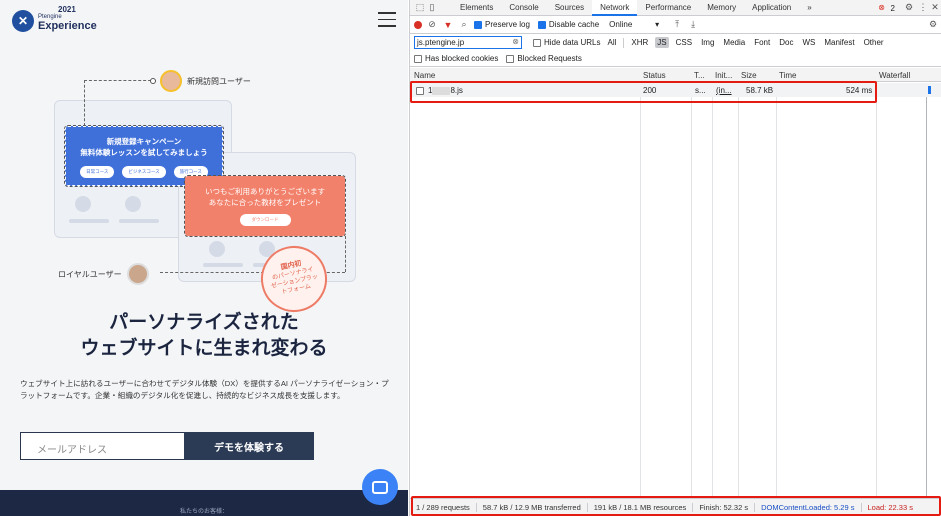  Describe the element at coordinates (420, 7) in the screenshot. I see `inspect-element-icon: ⬚` at that location.